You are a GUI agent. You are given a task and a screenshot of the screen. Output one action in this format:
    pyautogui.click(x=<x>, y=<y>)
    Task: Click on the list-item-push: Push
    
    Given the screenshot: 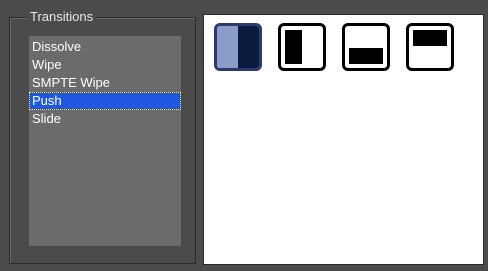 What is the action you would take?
    pyautogui.click(x=105, y=101)
    